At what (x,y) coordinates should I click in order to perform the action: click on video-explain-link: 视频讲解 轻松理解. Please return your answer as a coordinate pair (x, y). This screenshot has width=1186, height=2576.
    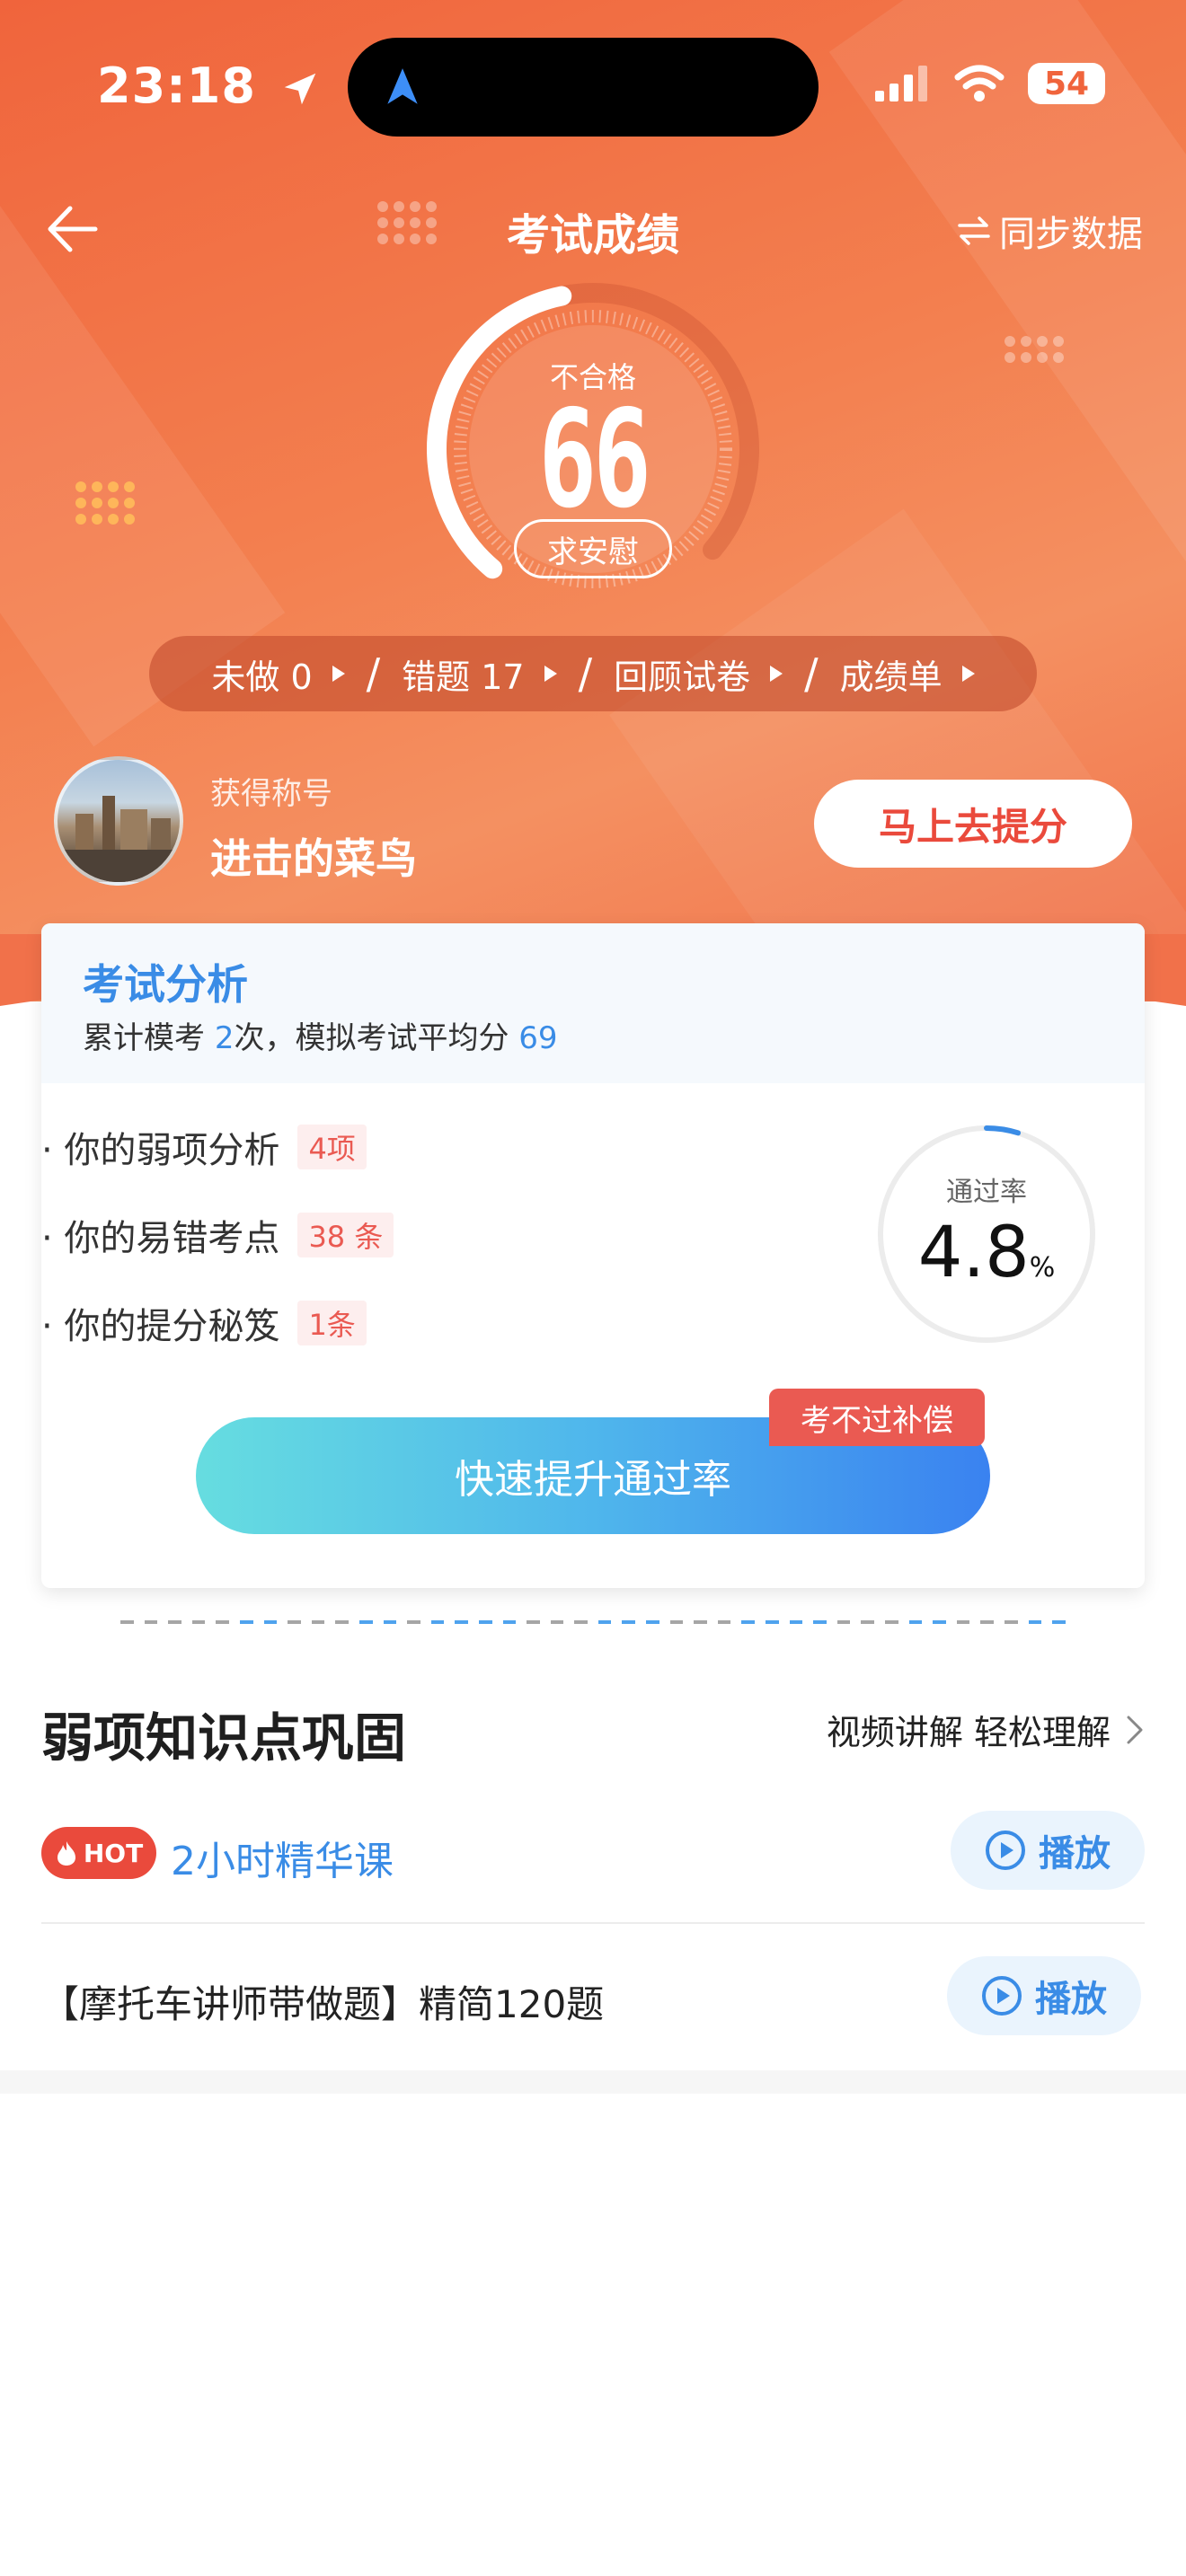
    Looking at the image, I should click on (986, 1729).